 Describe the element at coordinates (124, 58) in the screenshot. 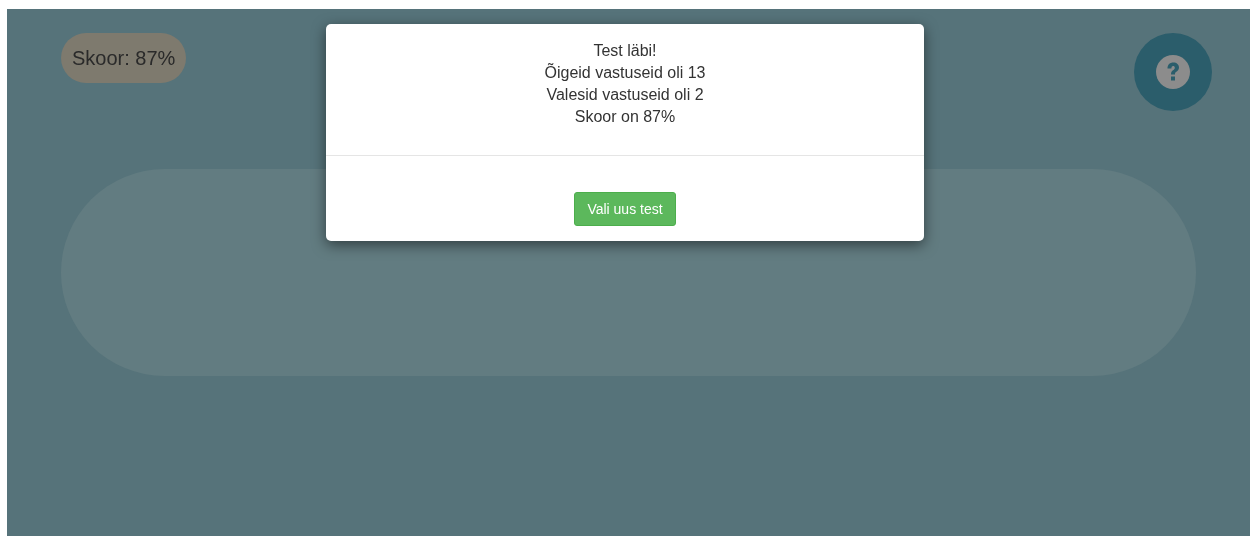

I see `score-badge: Skoor: 87%` at that location.